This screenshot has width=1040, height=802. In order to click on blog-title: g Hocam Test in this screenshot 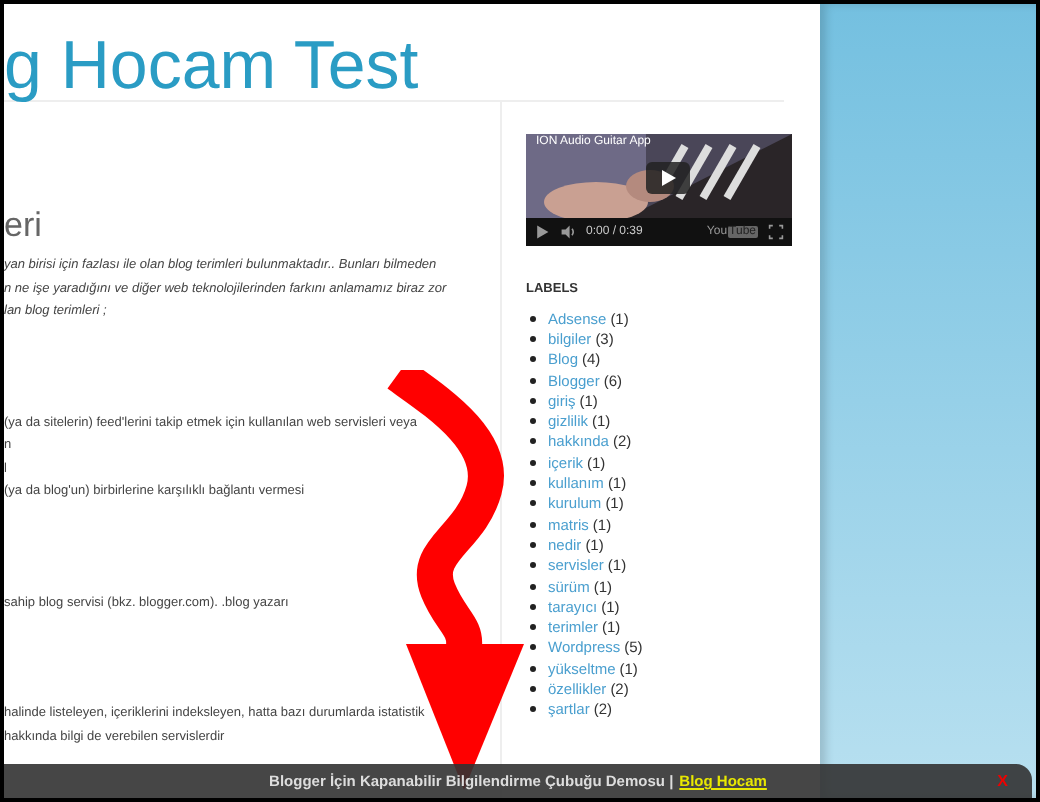, I will do `click(394, 66)`.